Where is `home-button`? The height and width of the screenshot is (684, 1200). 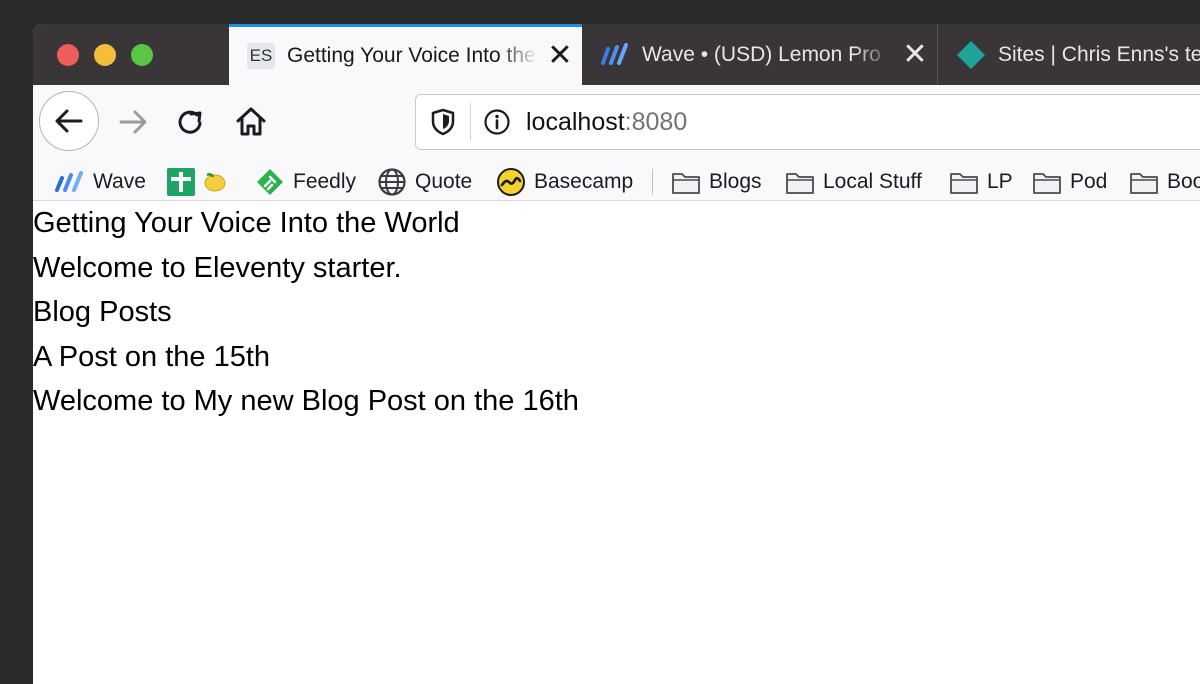 home-button is located at coordinates (251, 122).